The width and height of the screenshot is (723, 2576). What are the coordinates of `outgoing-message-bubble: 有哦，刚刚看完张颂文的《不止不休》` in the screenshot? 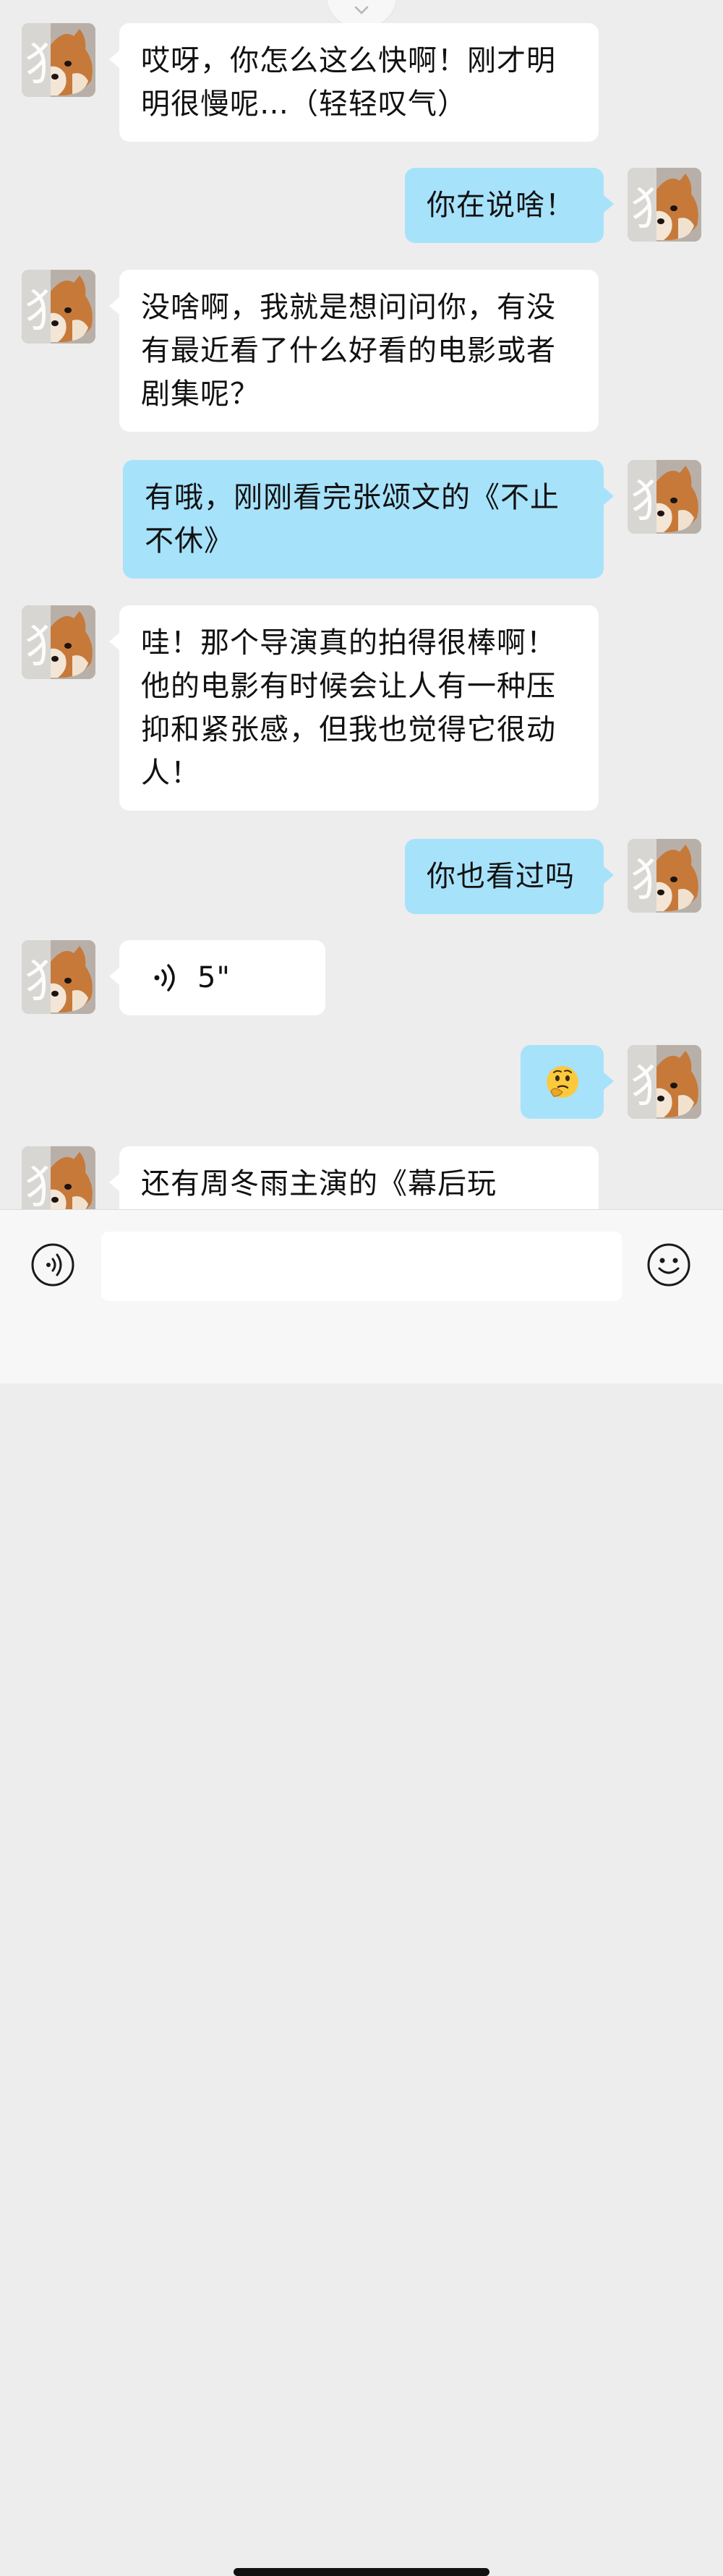 It's located at (368, 519).